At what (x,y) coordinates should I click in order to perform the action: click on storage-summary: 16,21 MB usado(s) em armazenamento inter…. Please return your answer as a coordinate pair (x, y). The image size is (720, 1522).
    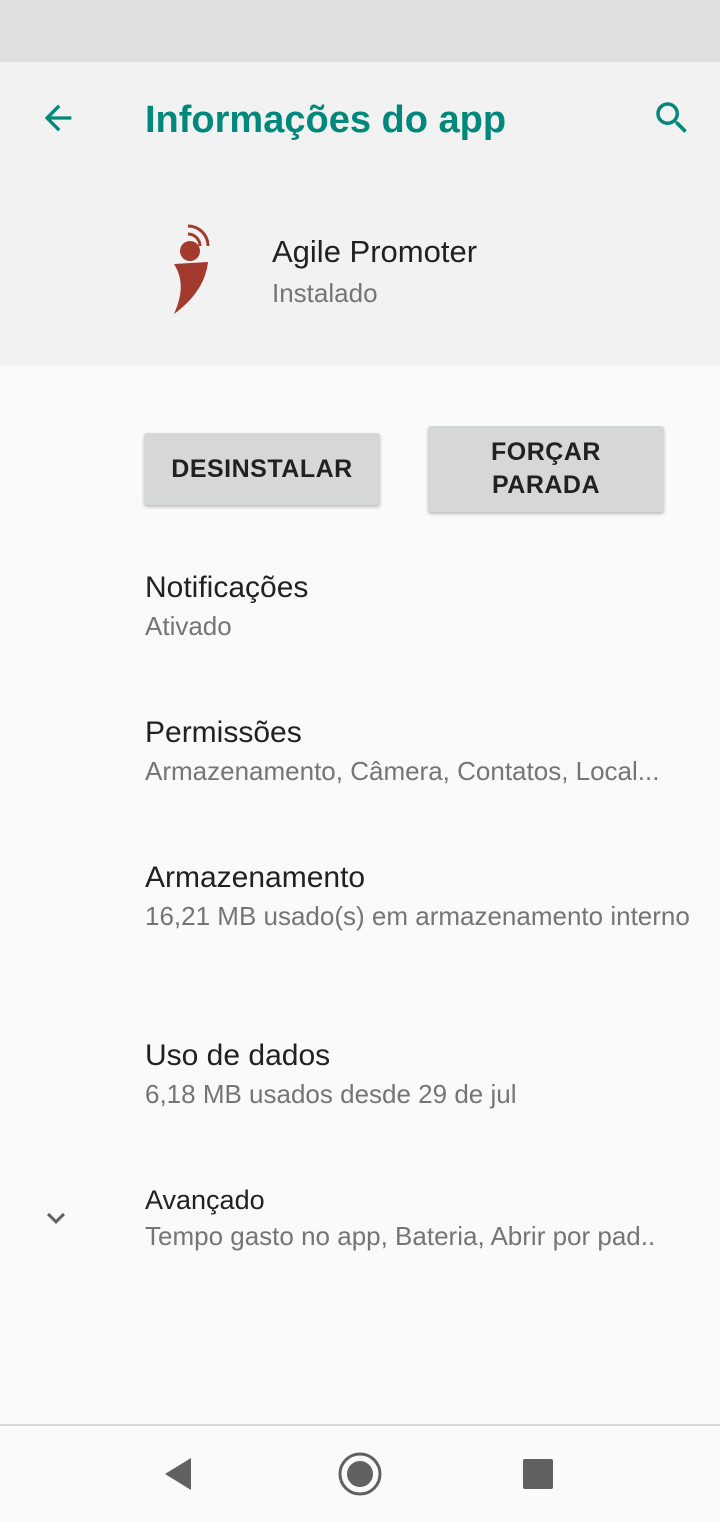
    Looking at the image, I should click on (417, 916).